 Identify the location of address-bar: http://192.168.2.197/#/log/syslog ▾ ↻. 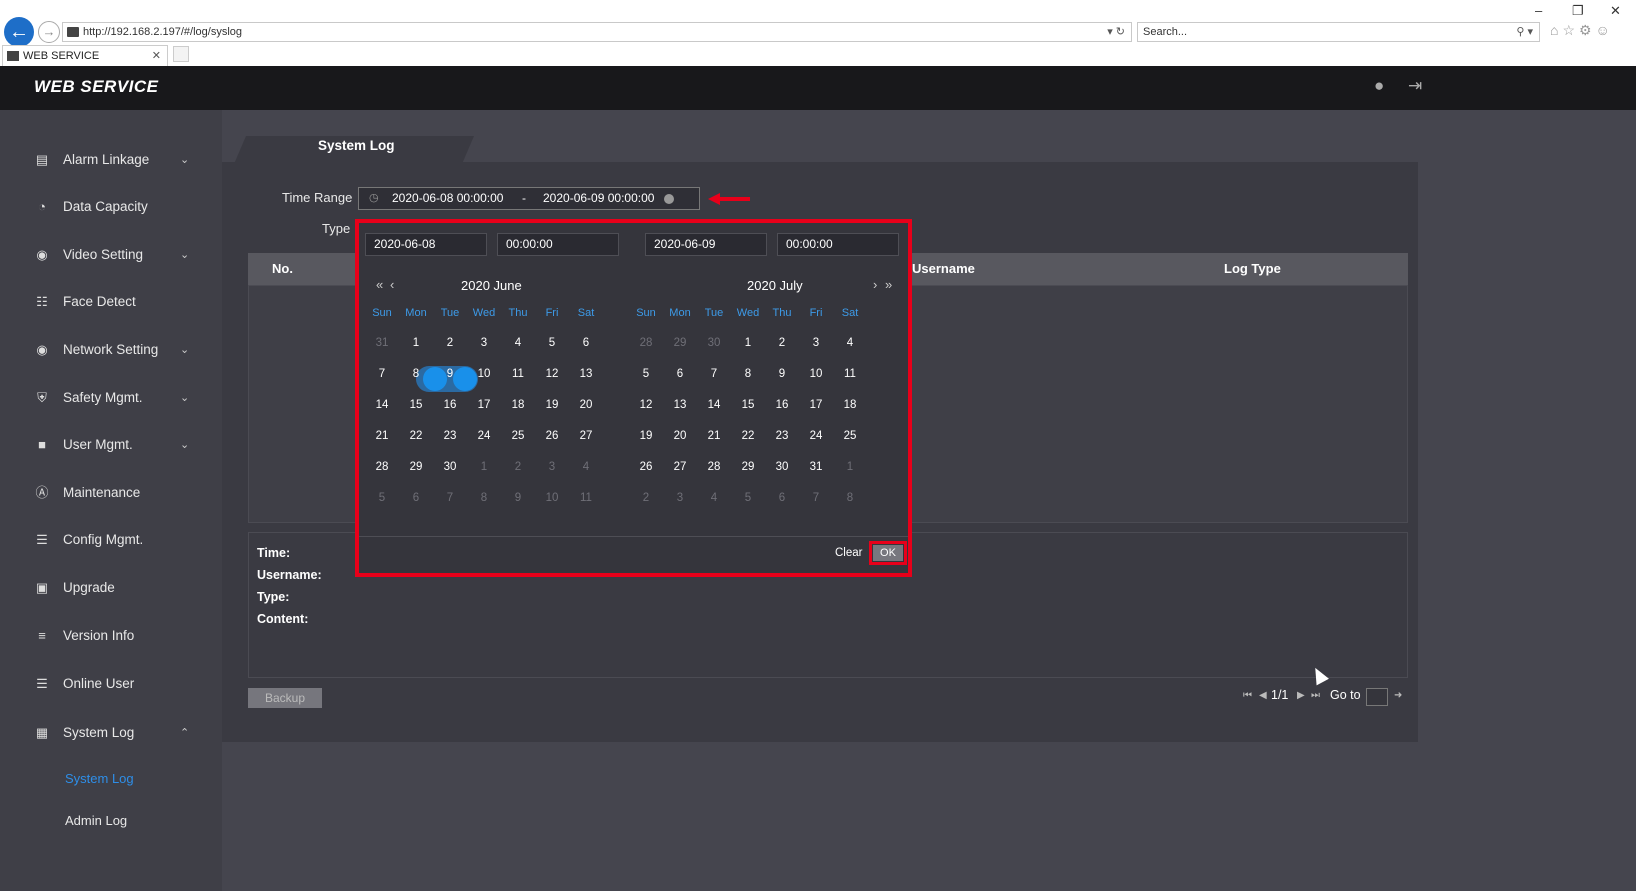
(597, 32).